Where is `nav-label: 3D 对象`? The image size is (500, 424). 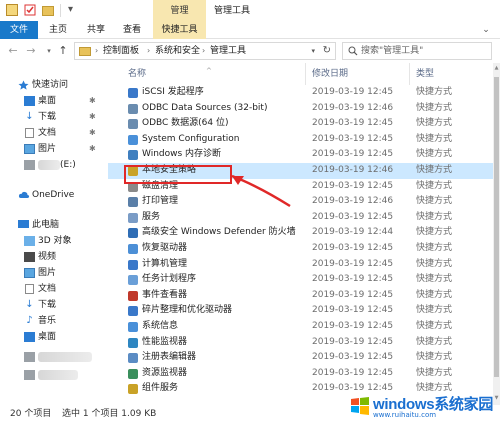 nav-label: 3D 对象 is located at coordinates (55, 241).